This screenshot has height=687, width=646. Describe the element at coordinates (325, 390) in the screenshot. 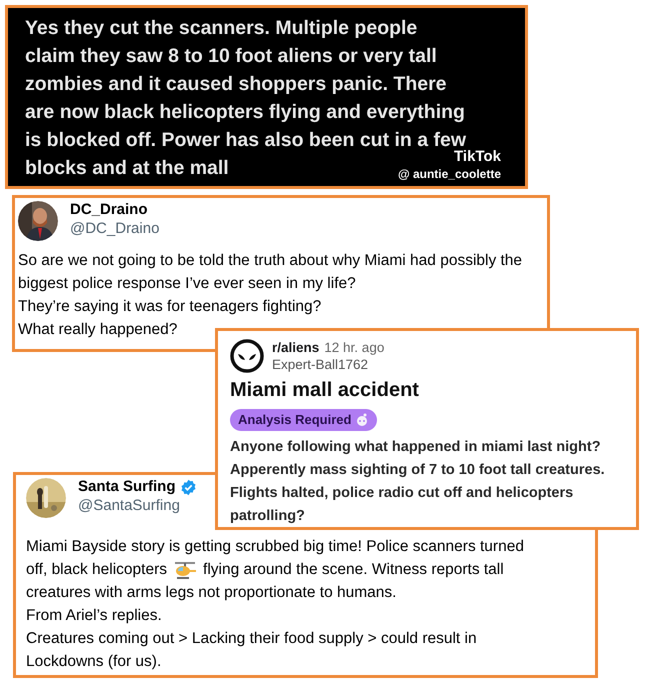

I see `post-title: Miami mall accident` at that location.